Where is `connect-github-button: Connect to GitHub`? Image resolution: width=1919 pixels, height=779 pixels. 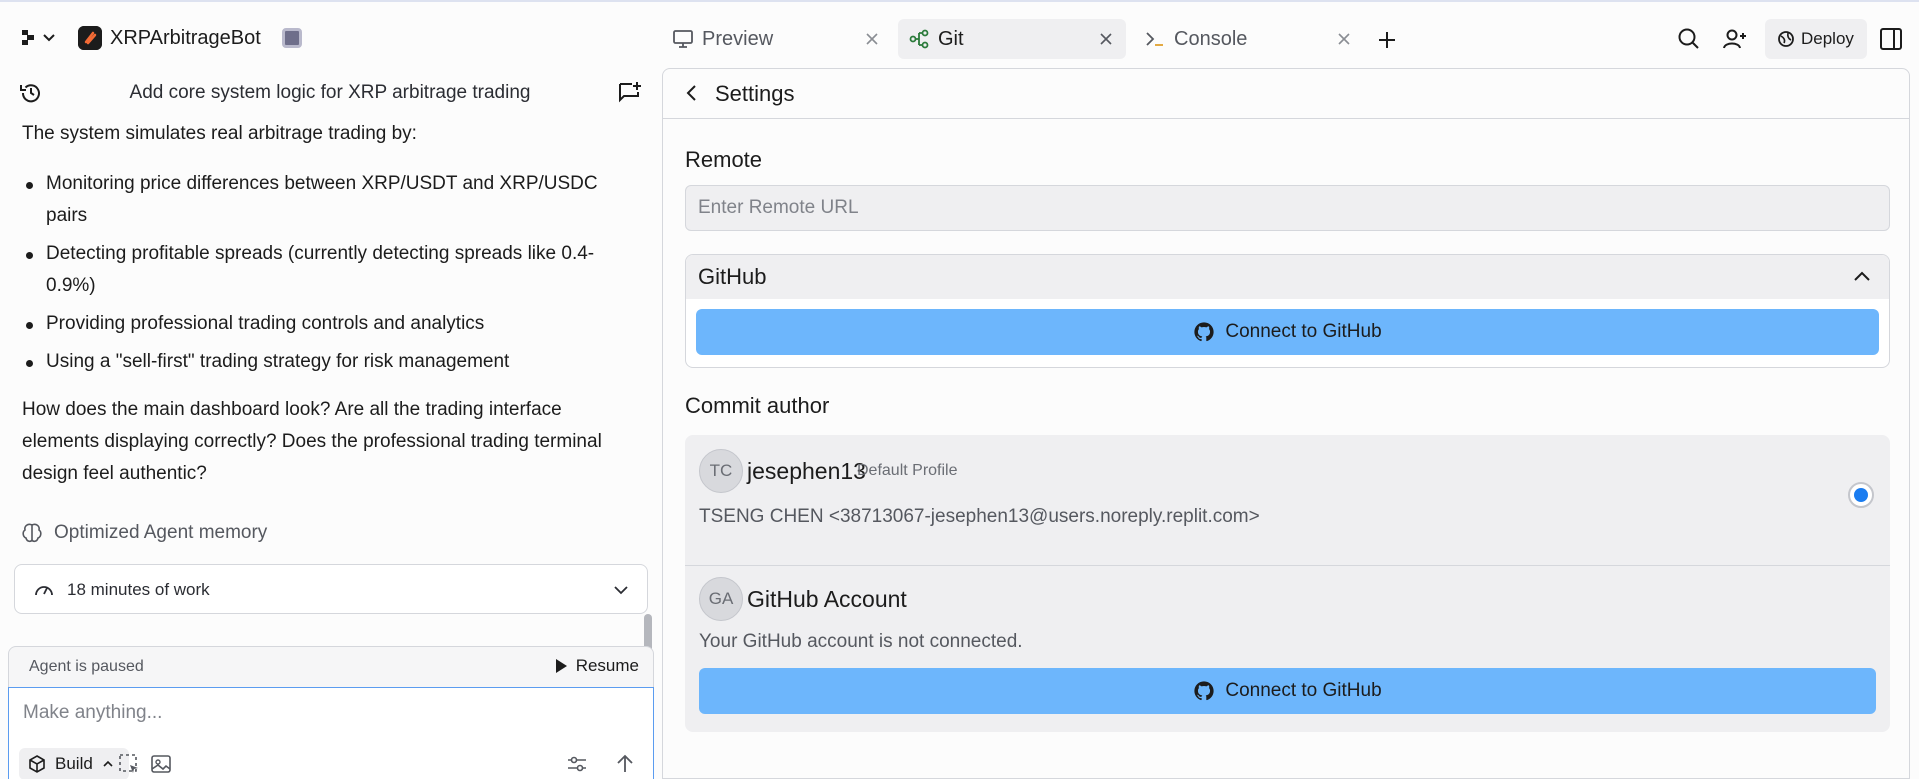
connect-github-button: Connect to GitHub is located at coordinates (1287, 332).